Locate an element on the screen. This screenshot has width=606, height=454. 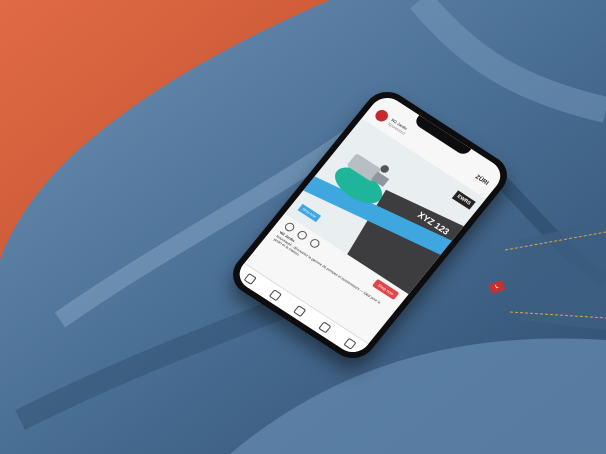
comment-icon is located at coordinates (302, 235).